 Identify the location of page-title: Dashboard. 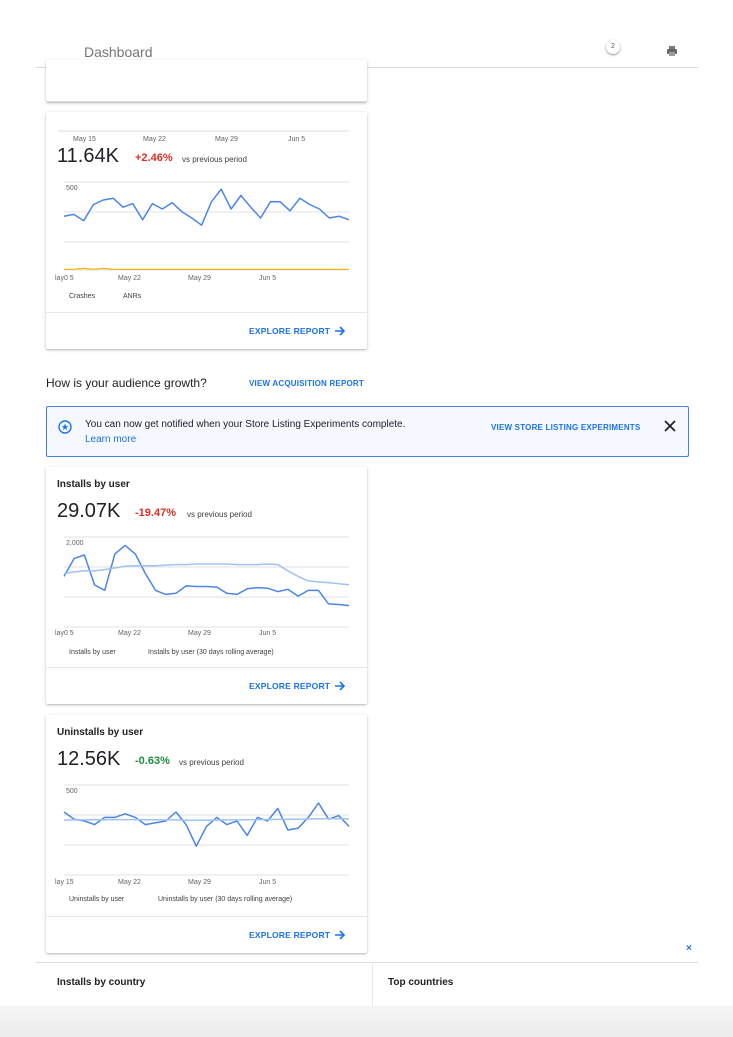
(118, 52).